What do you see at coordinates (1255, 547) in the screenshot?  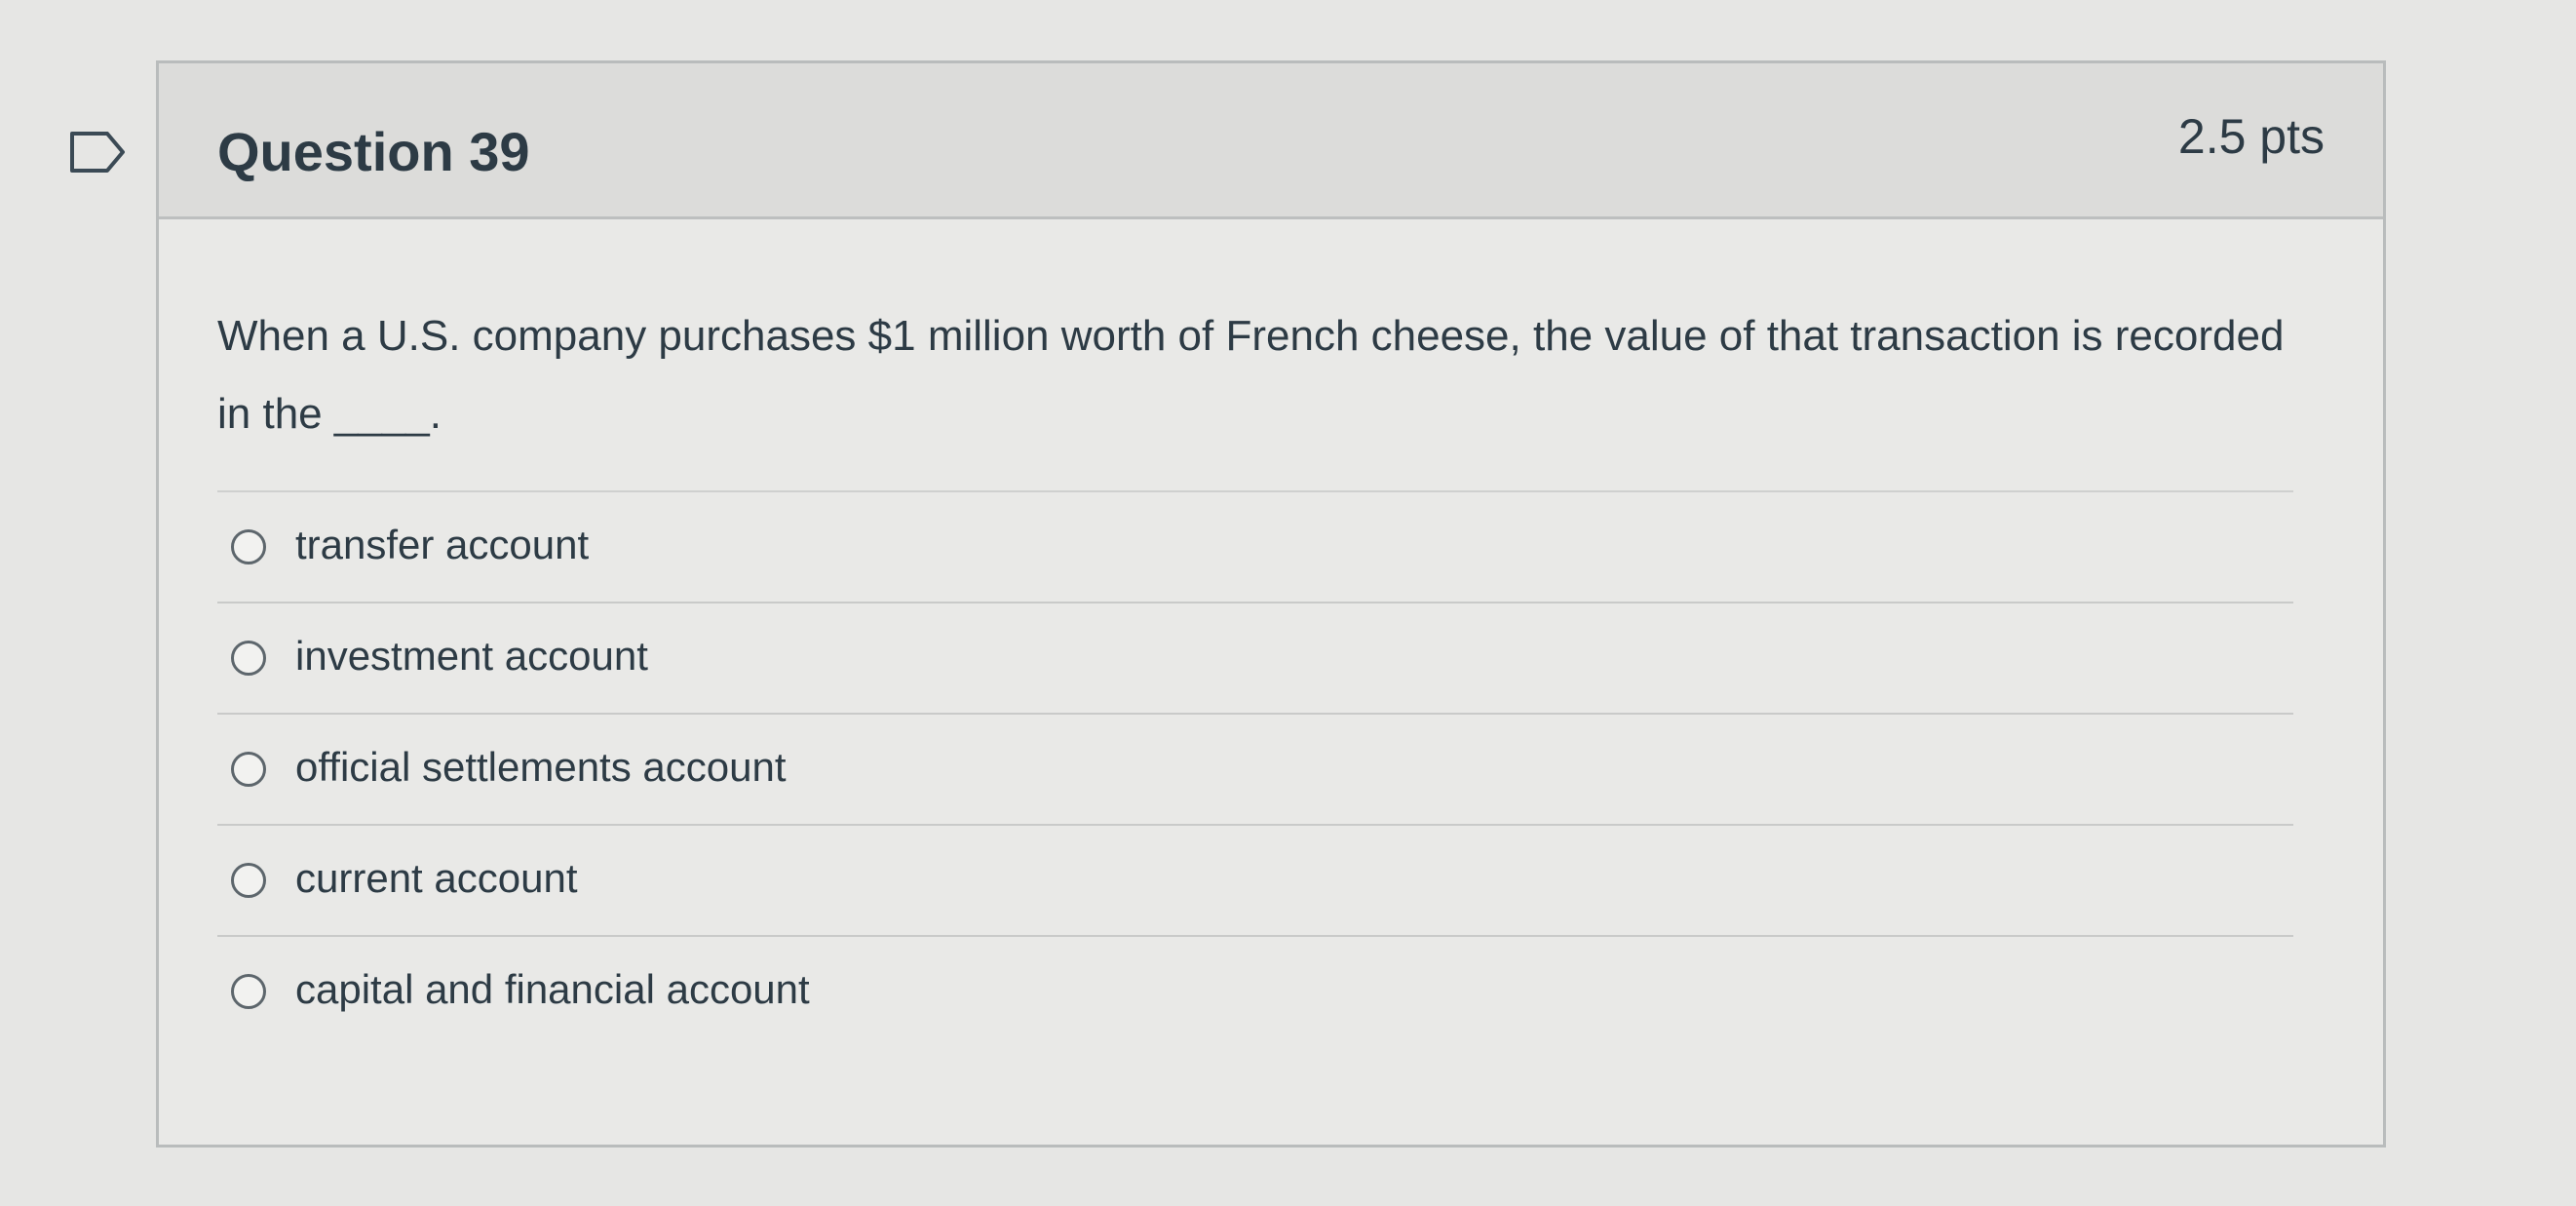 I see `answer-option: transfer account` at bounding box center [1255, 547].